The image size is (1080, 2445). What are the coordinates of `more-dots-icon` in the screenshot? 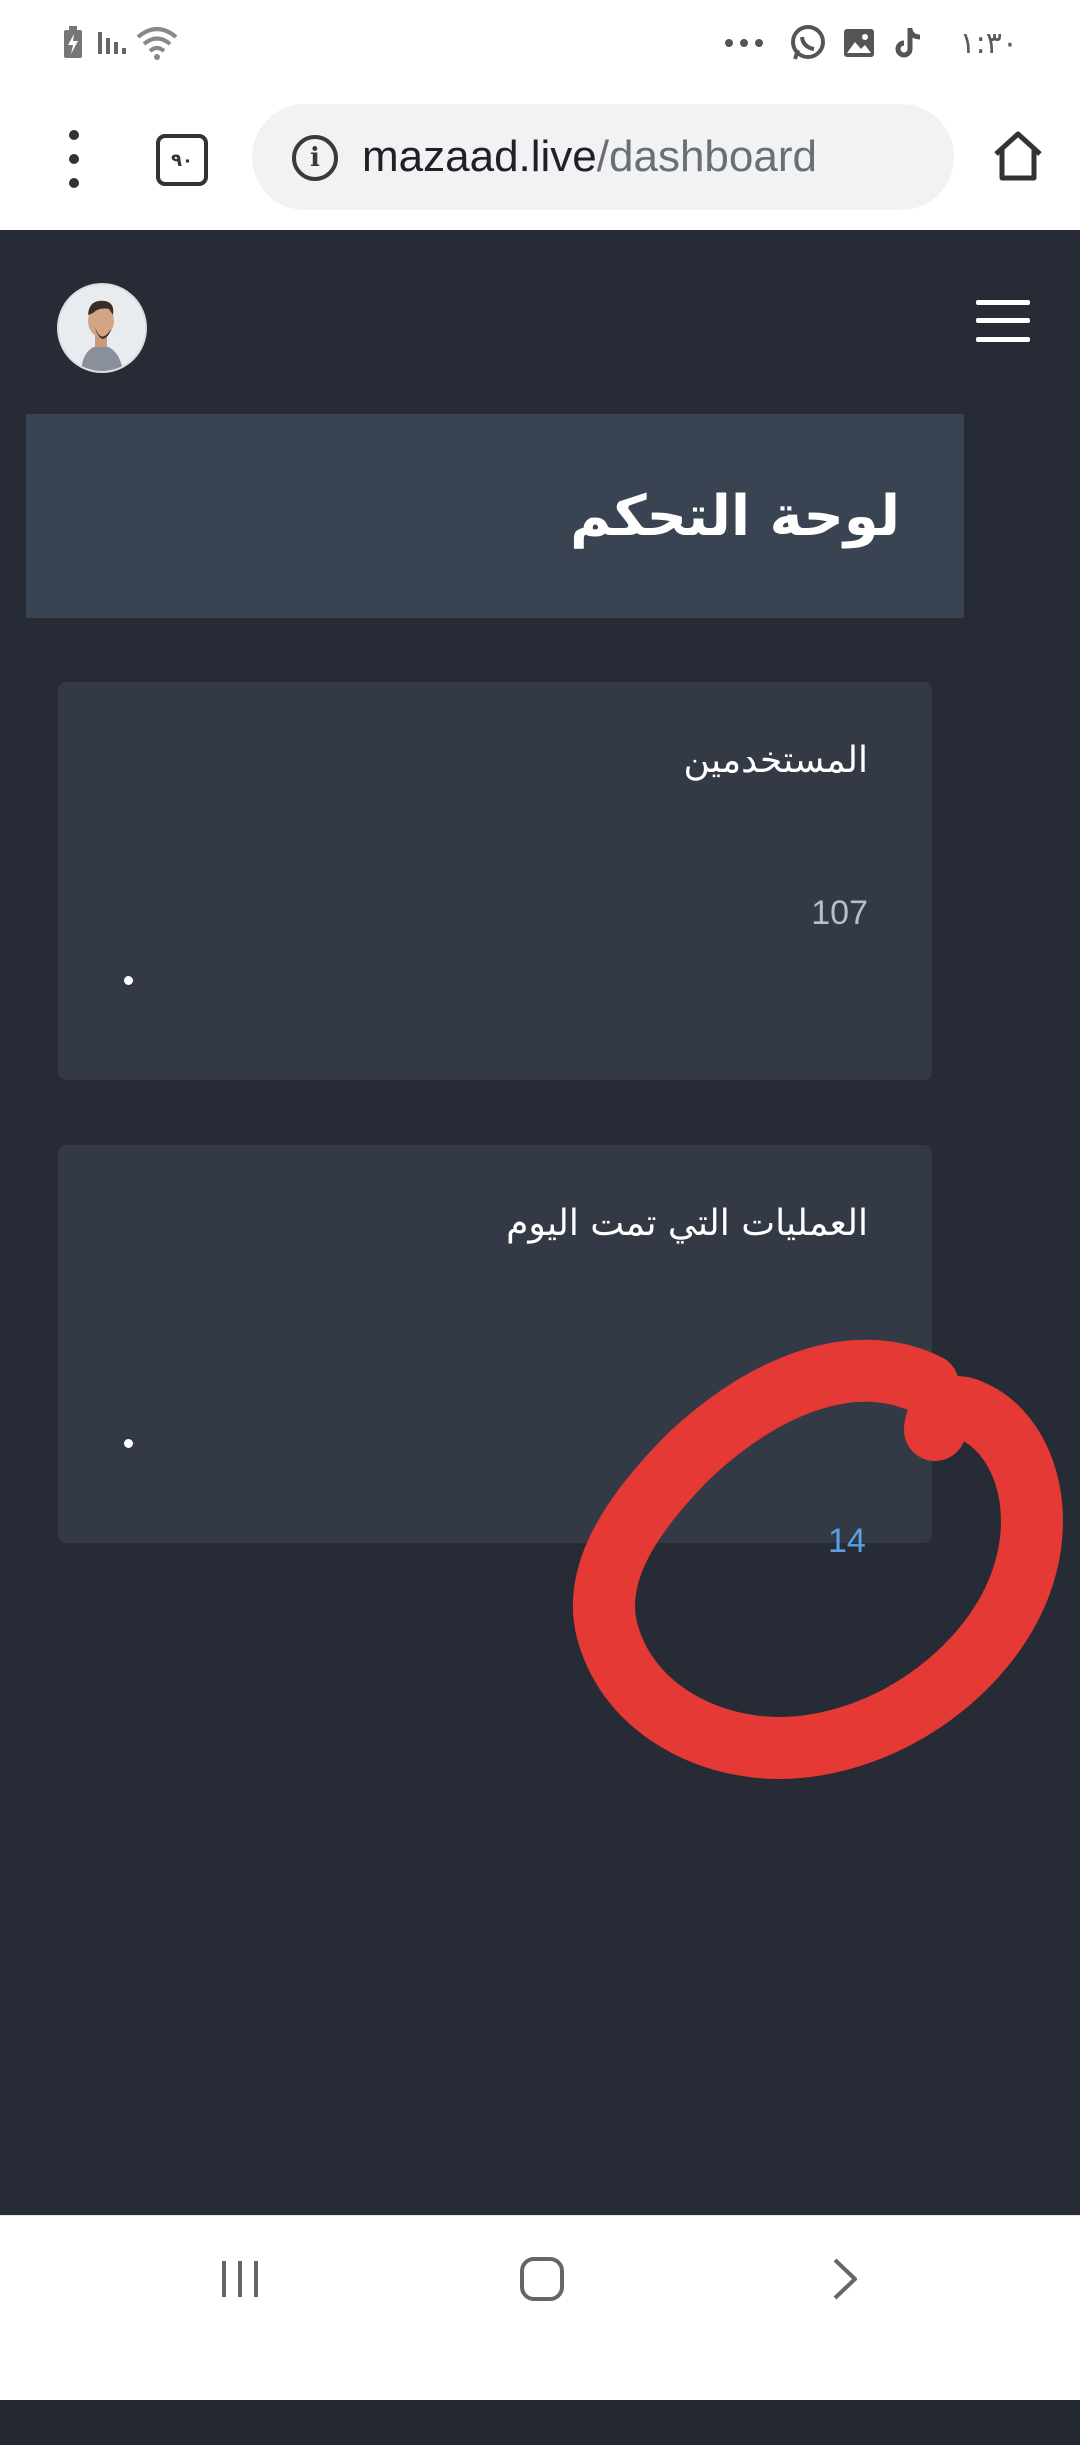 It's located at (744, 43).